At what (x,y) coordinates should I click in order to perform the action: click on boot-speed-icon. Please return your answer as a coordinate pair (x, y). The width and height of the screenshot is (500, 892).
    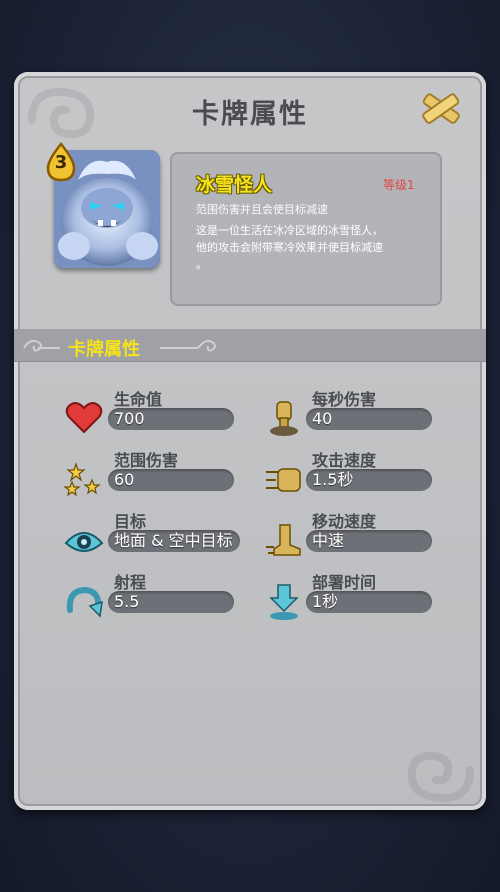
    Looking at the image, I should click on (283, 540).